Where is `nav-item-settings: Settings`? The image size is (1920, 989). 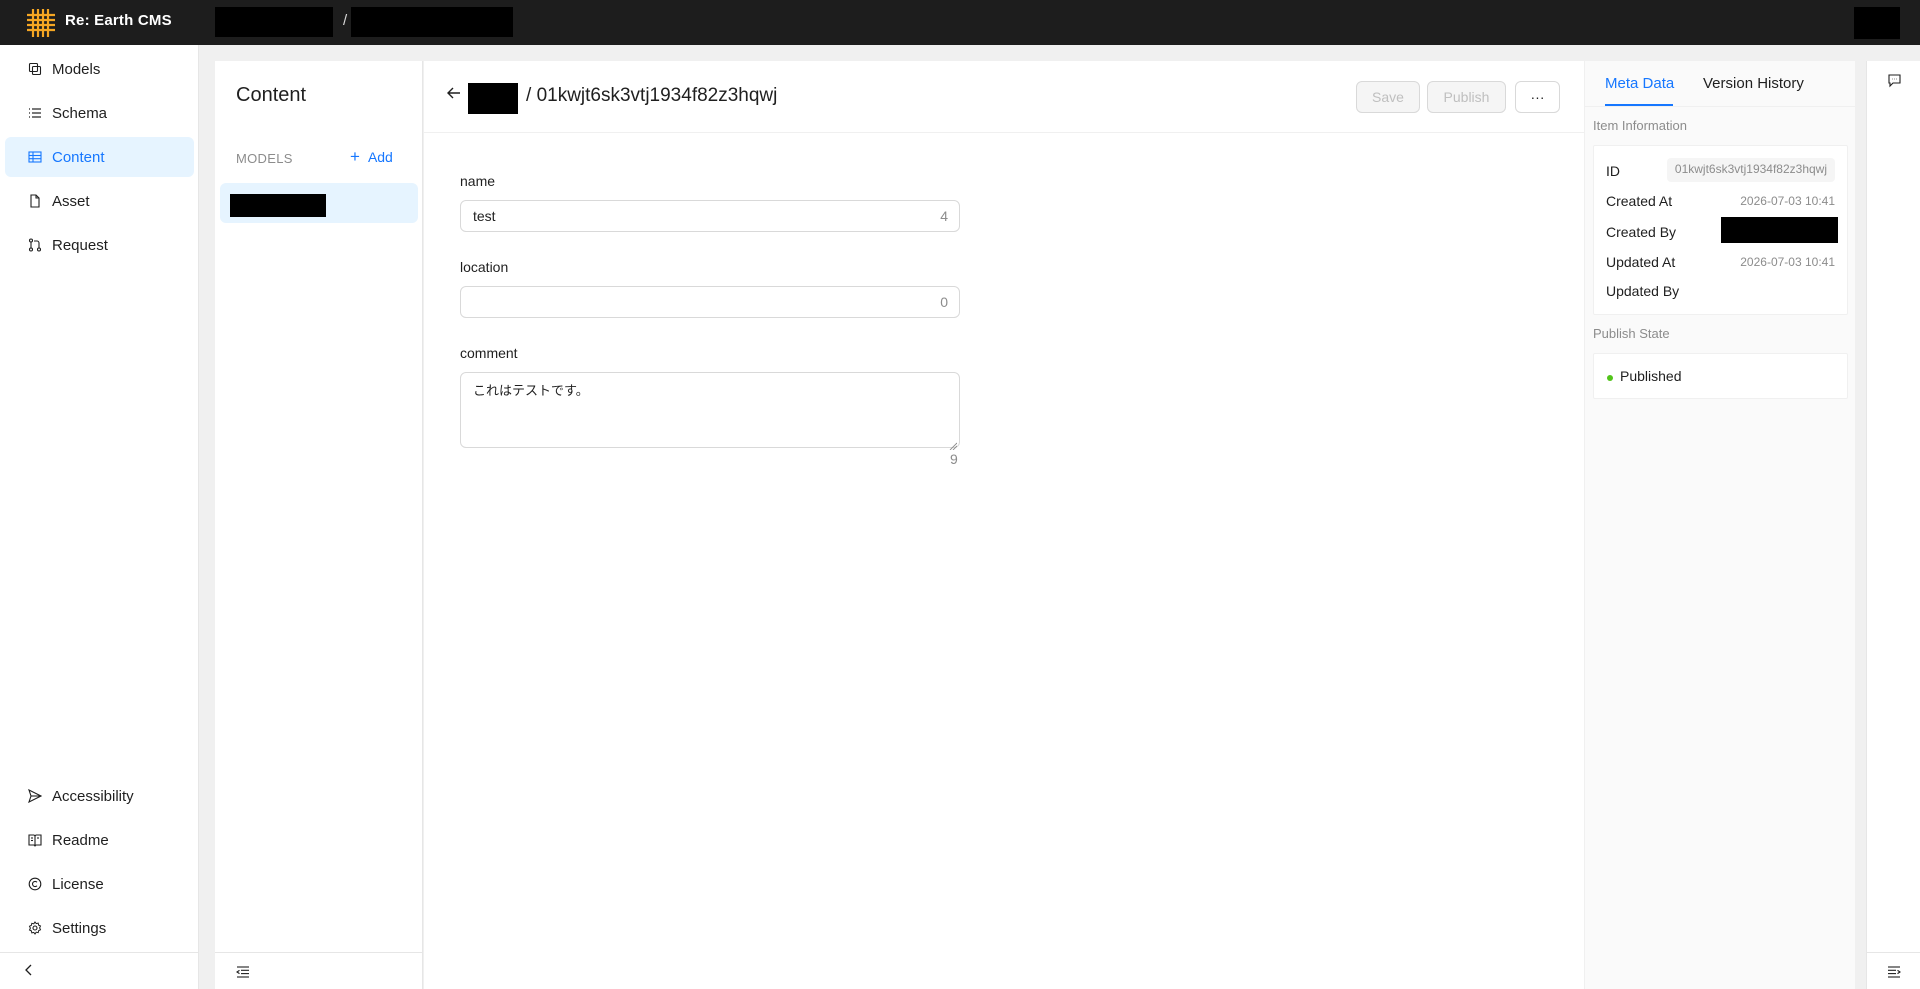 nav-item-settings: Settings is located at coordinates (99, 928).